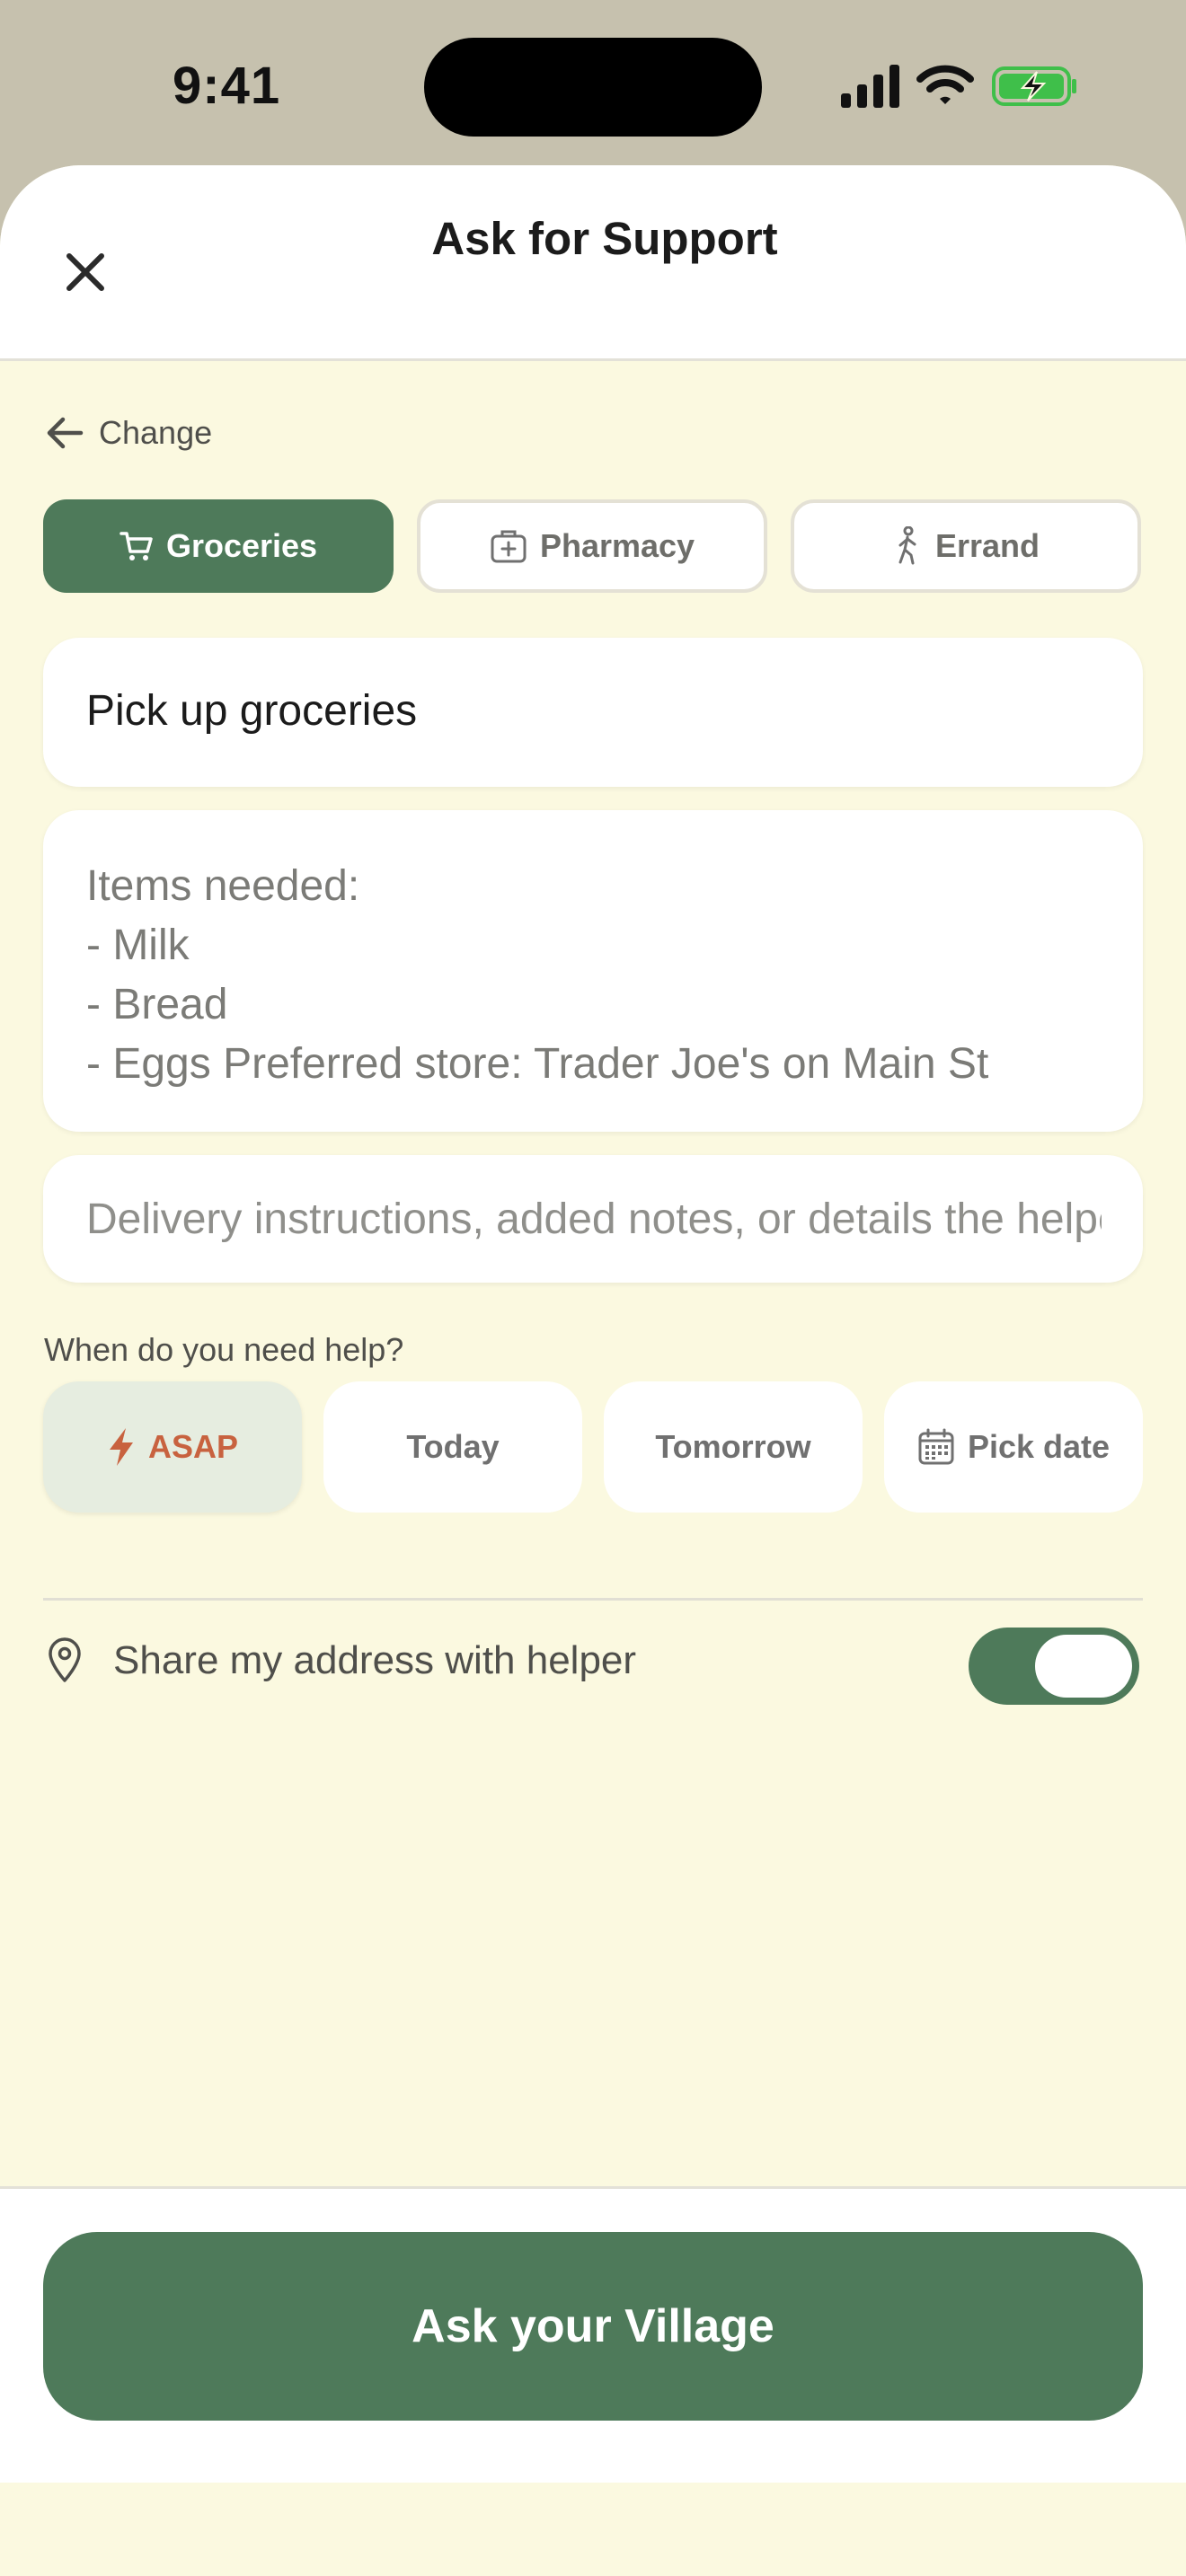 This screenshot has height=2576, width=1186. What do you see at coordinates (593, 712) in the screenshot?
I see `request-title-field: Pick up groceries` at bounding box center [593, 712].